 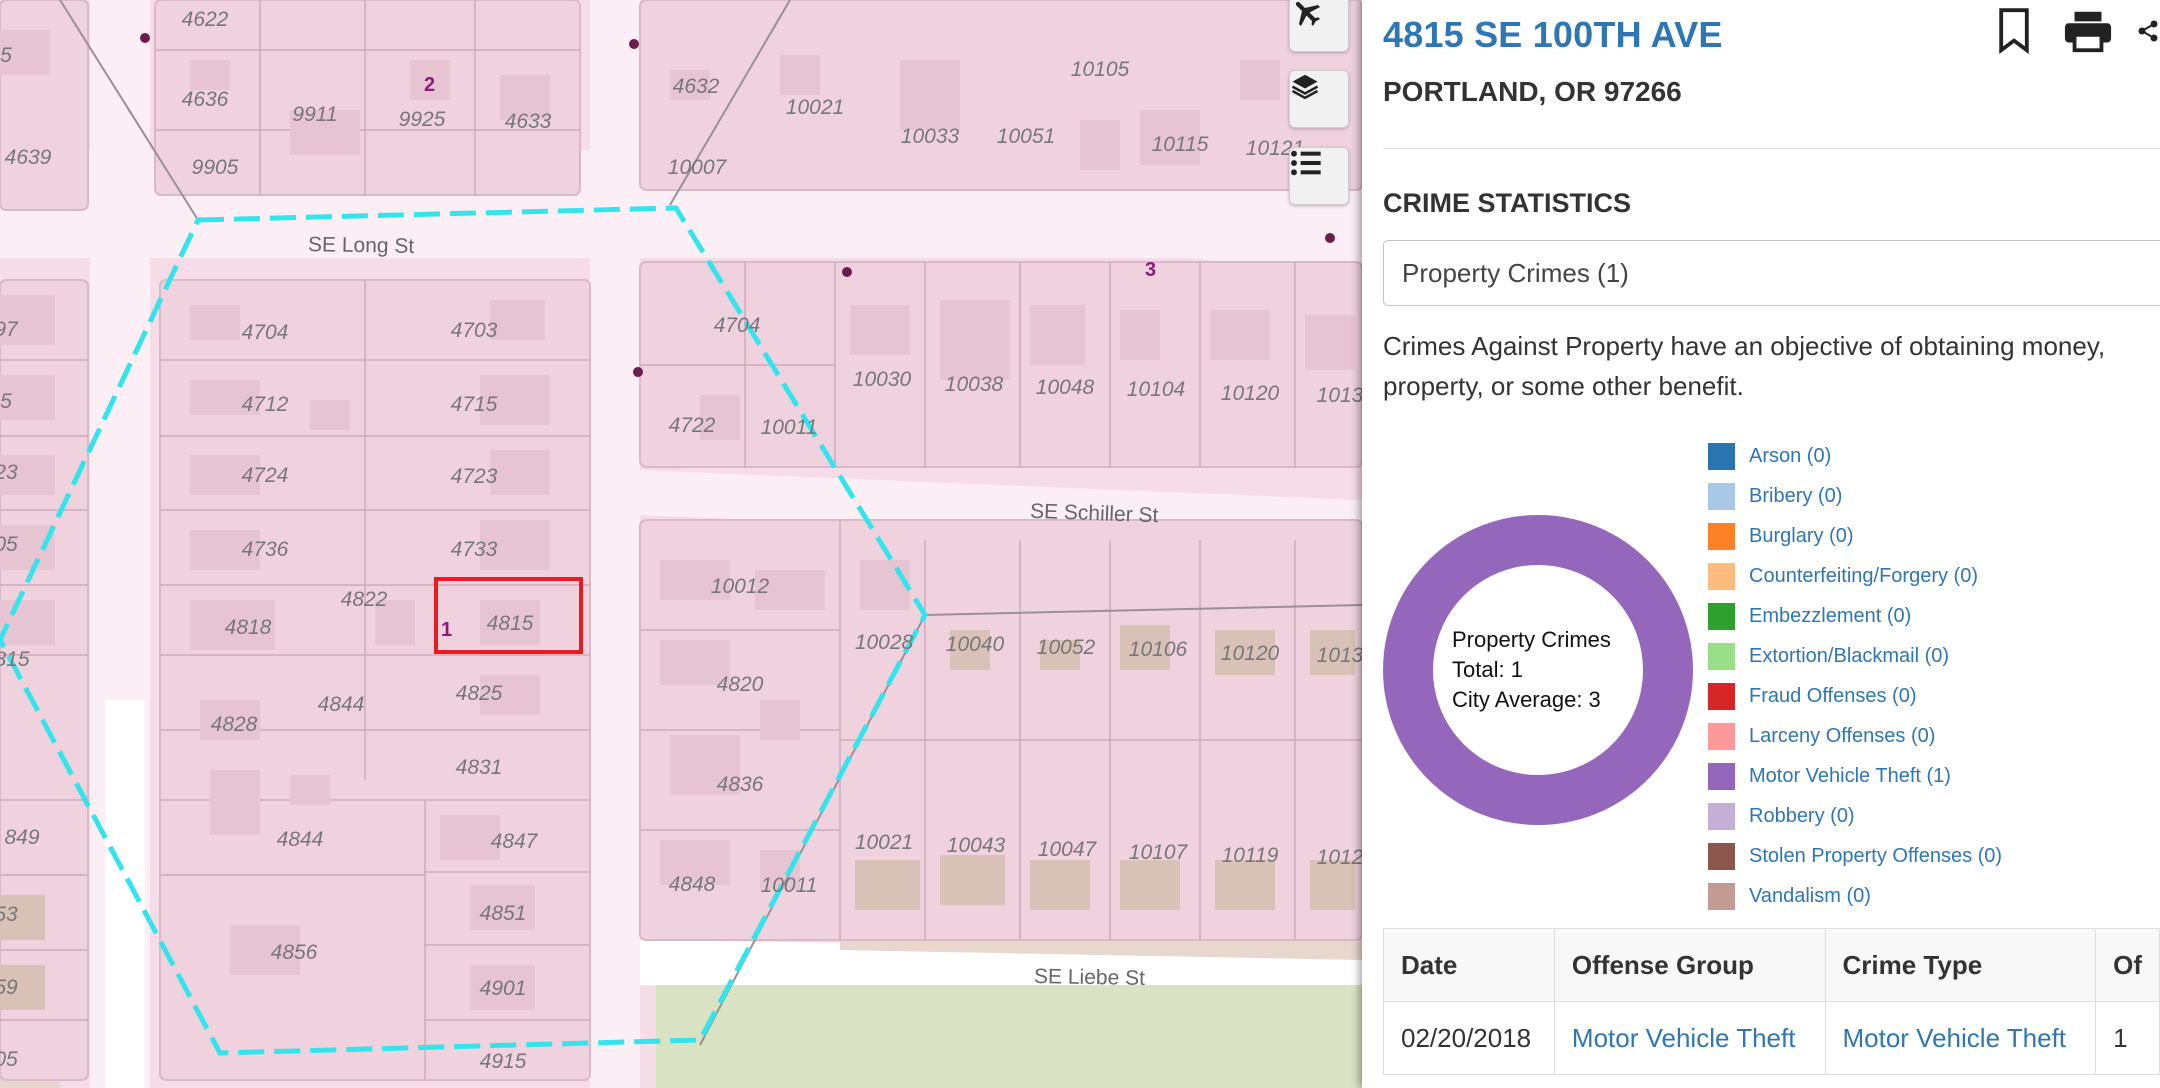 What do you see at coordinates (1855, 496) in the screenshot?
I see `legend-item: Bribery (0)` at bounding box center [1855, 496].